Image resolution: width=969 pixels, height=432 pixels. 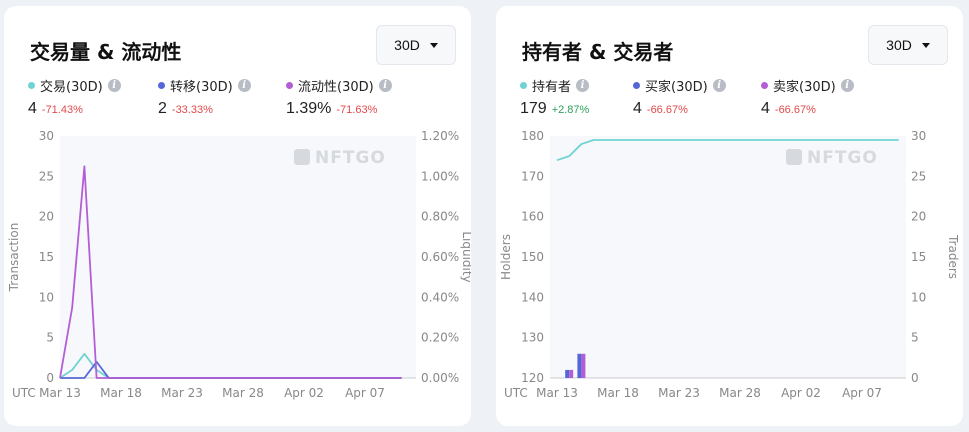 What do you see at coordinates (50, 378) in the screenshot?
I see `y-tick-label: 0` at bounding box center [50, 378].